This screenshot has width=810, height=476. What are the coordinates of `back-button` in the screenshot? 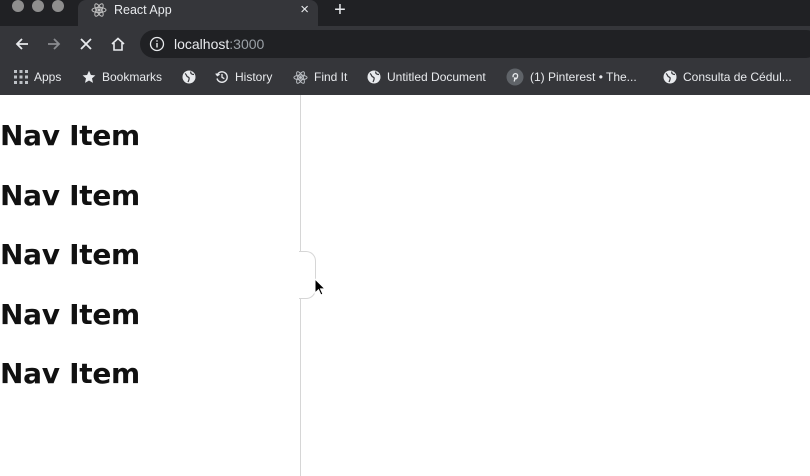 It's located at (22, 44).